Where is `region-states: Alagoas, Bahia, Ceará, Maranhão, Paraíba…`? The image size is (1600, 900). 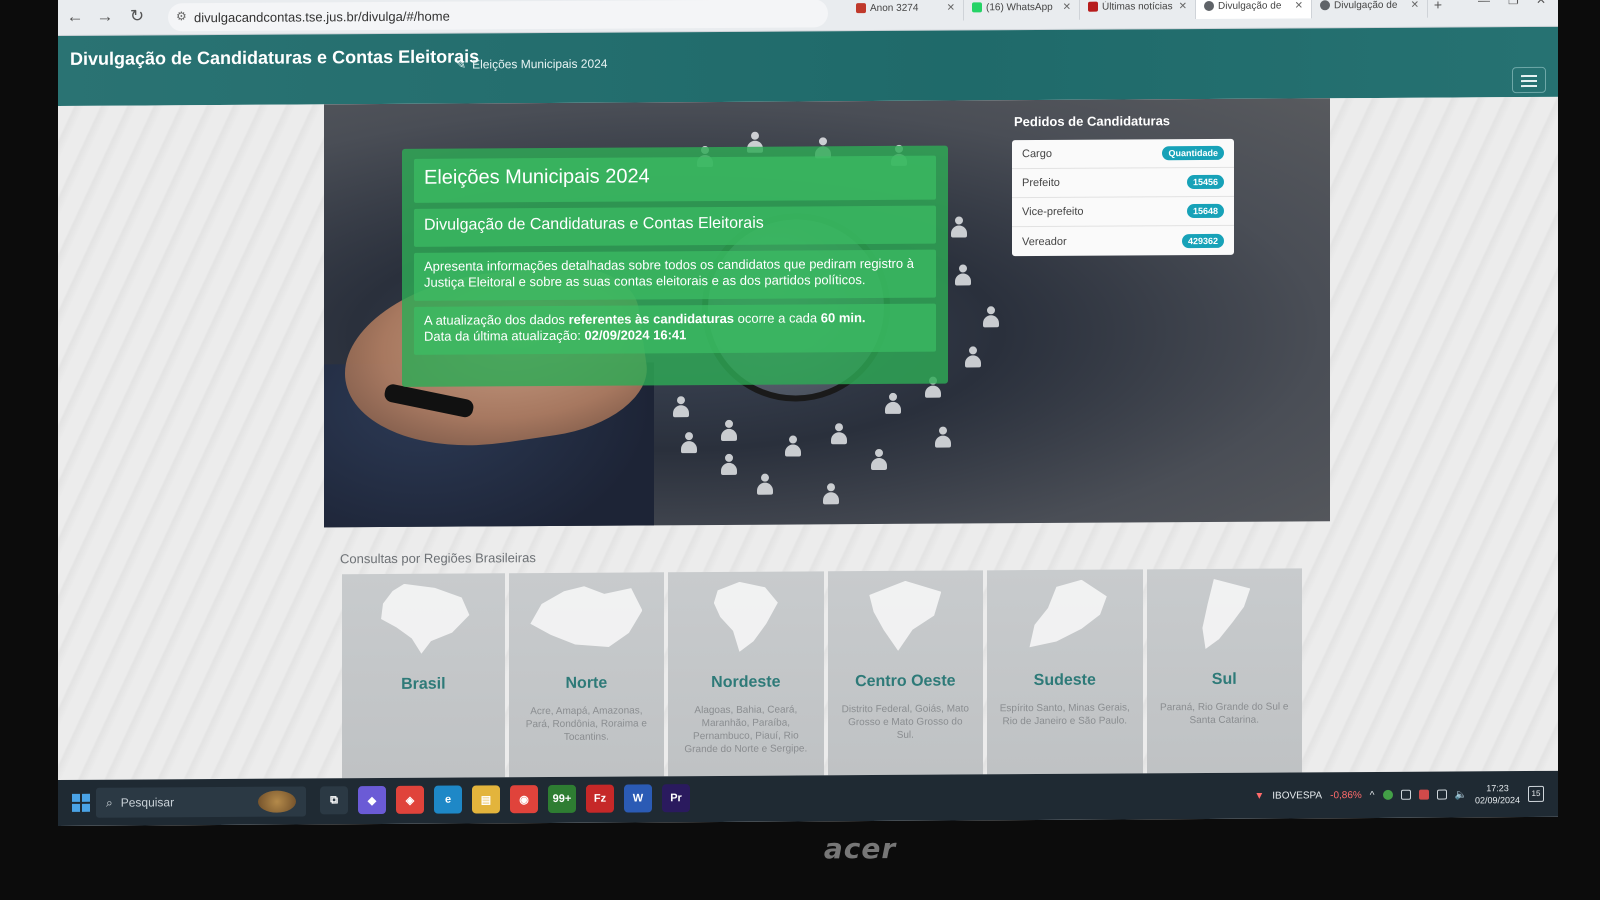 region-states: Alagoas, Bahia, Ceará, Maranhão, Paraíba… is located at coordinates (746, 730).